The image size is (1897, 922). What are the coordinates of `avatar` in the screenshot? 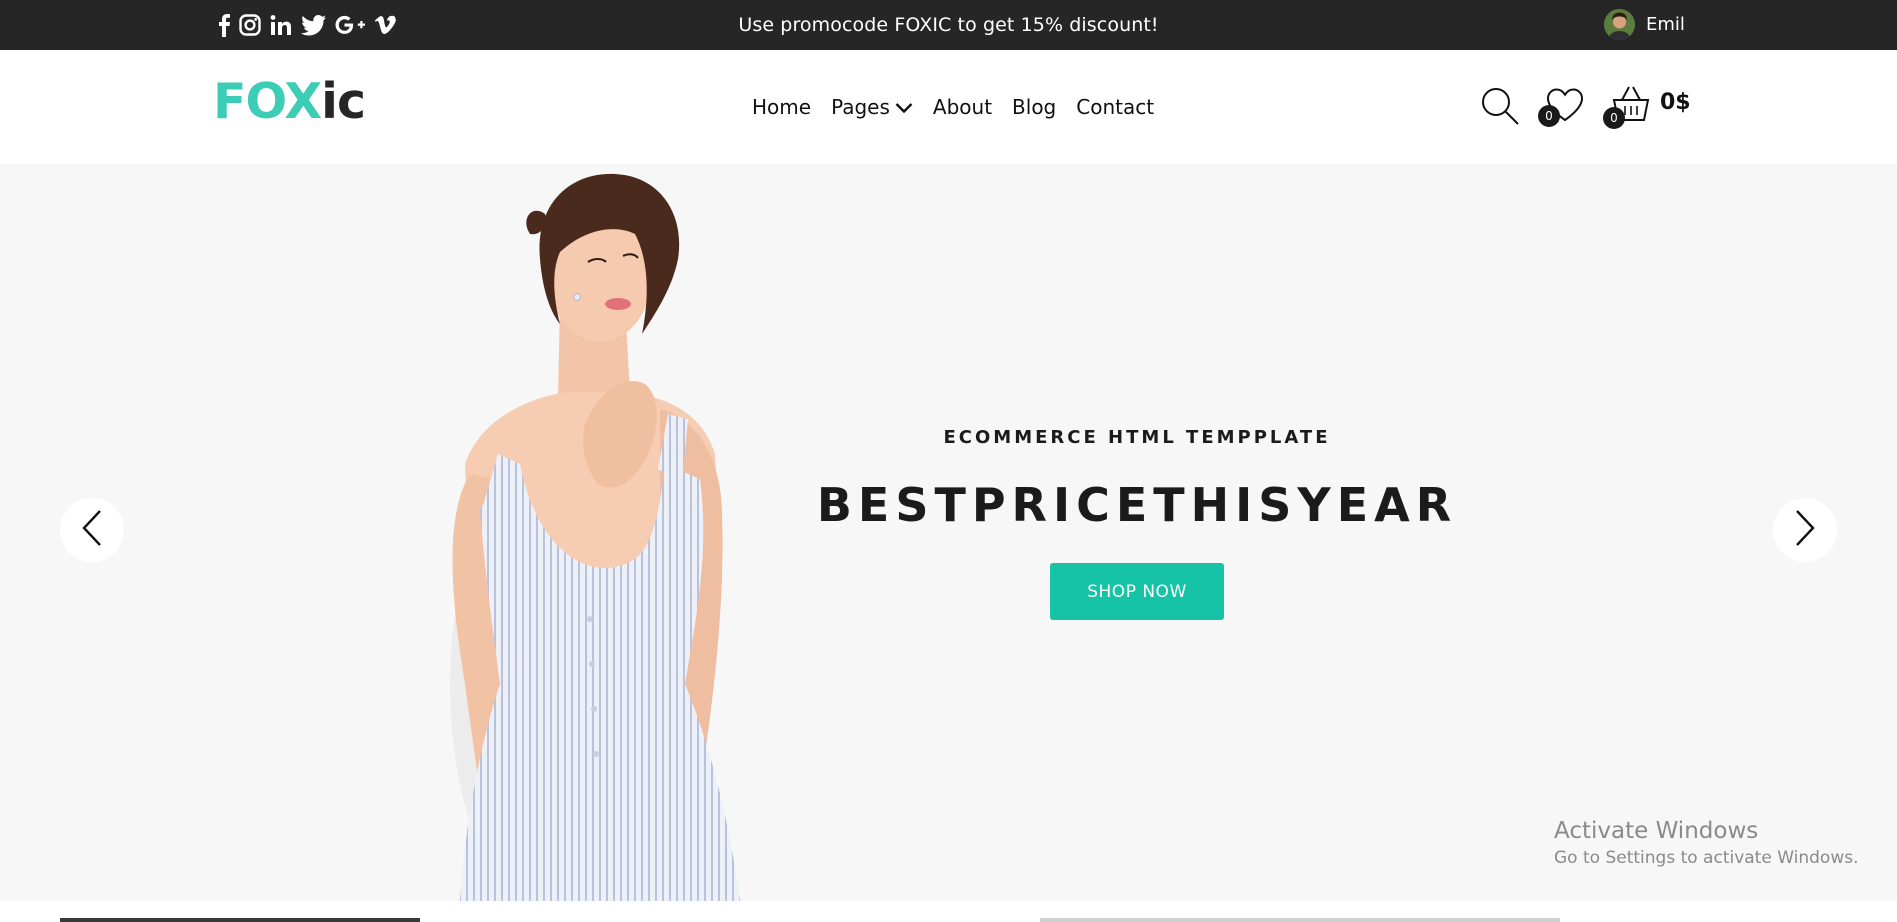 It's located at (1619, 24).